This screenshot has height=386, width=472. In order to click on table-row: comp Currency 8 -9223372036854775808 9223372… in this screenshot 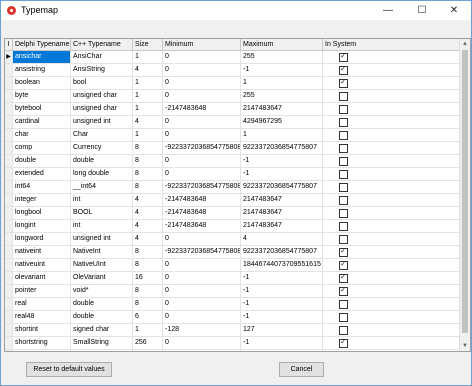, I will do `click(232, 148)`.